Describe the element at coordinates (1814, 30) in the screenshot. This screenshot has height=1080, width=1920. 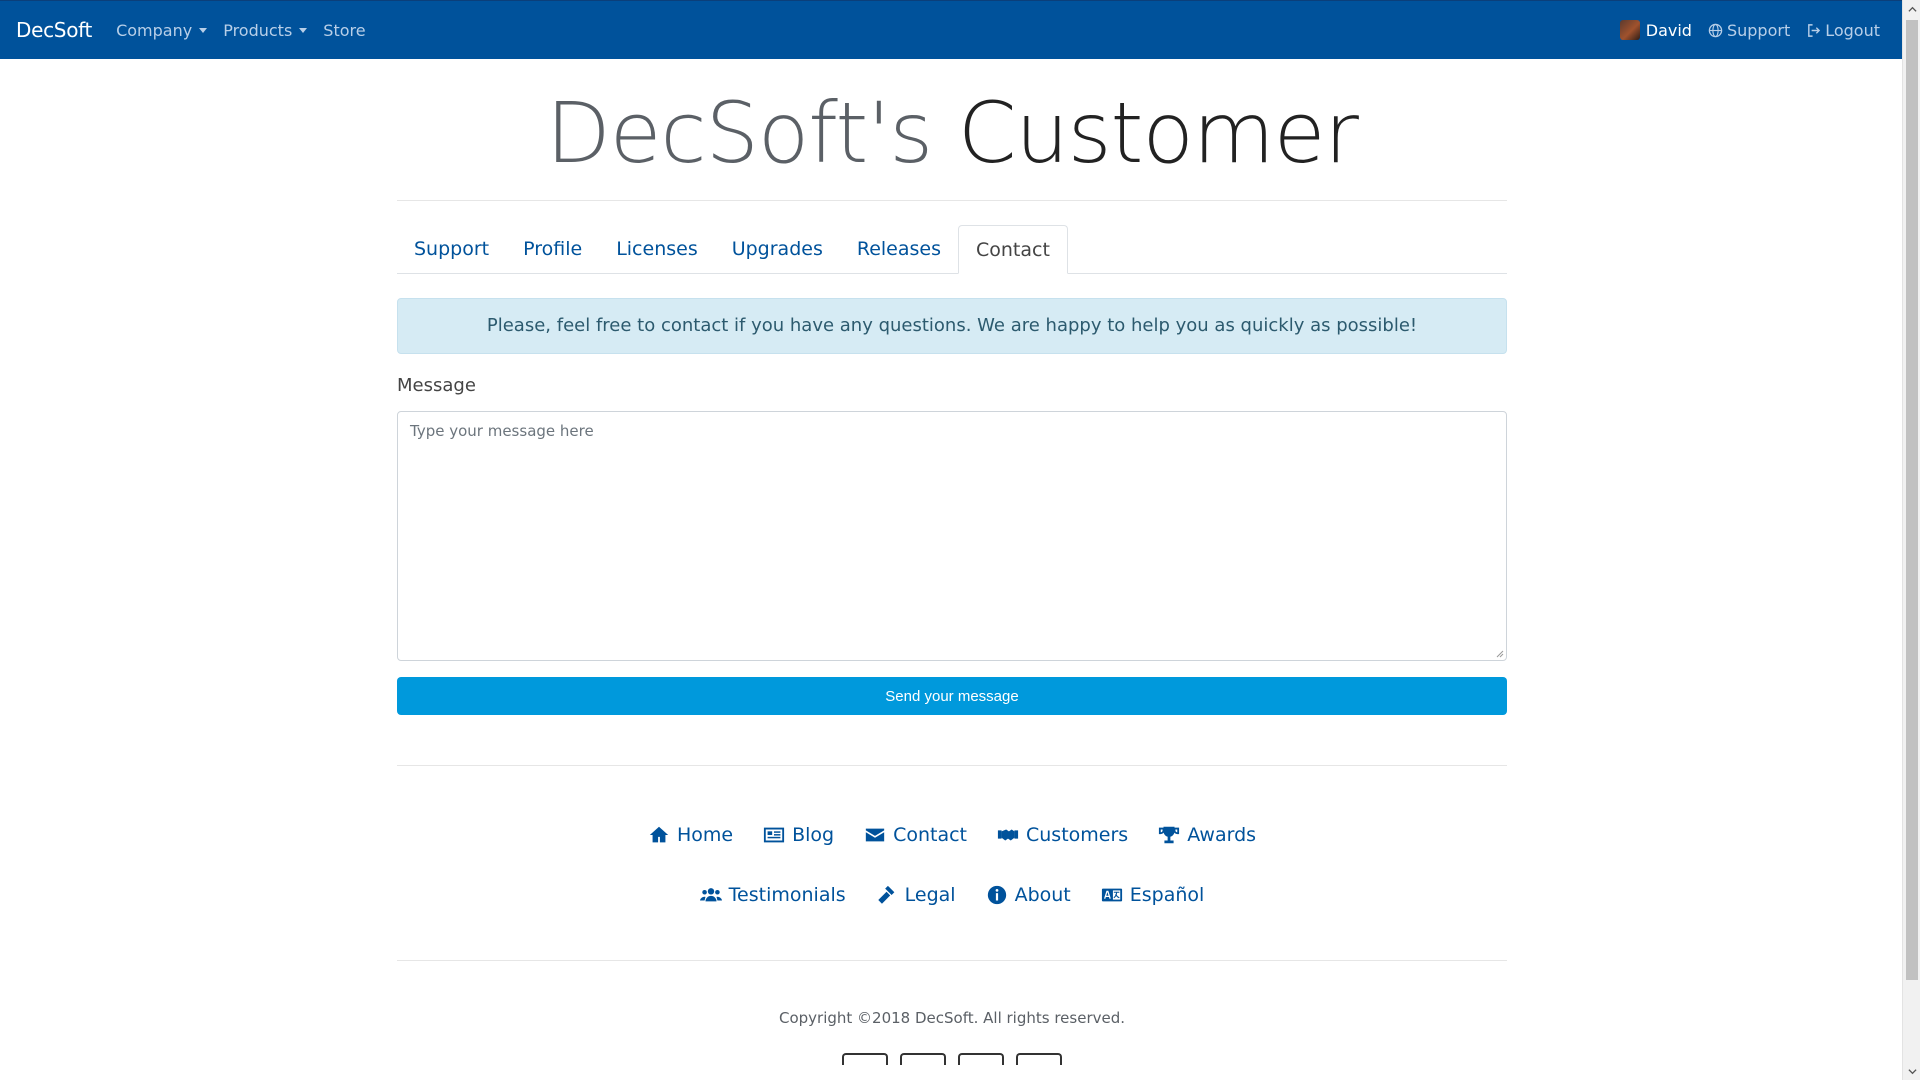
I see `sign-out-icon` at that location.